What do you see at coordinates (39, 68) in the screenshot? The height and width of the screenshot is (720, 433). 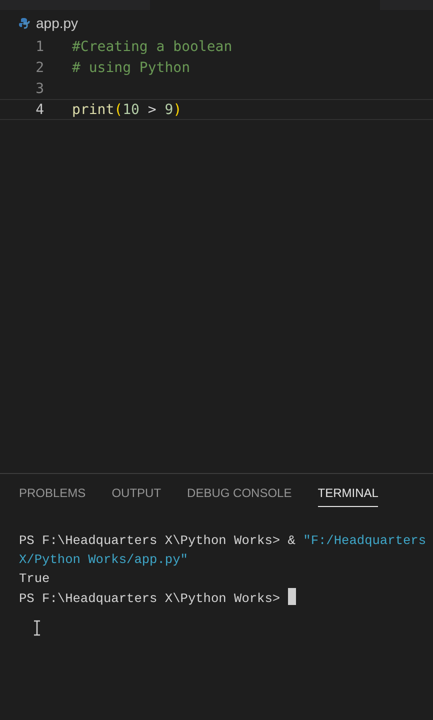 I see `line-number: 2` at bounding box center [39, 68].